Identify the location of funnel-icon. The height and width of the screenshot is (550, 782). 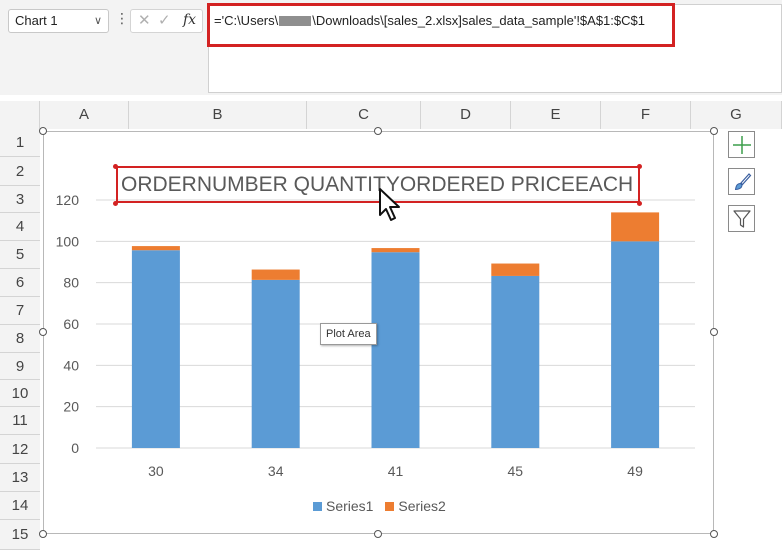
(742, 219).